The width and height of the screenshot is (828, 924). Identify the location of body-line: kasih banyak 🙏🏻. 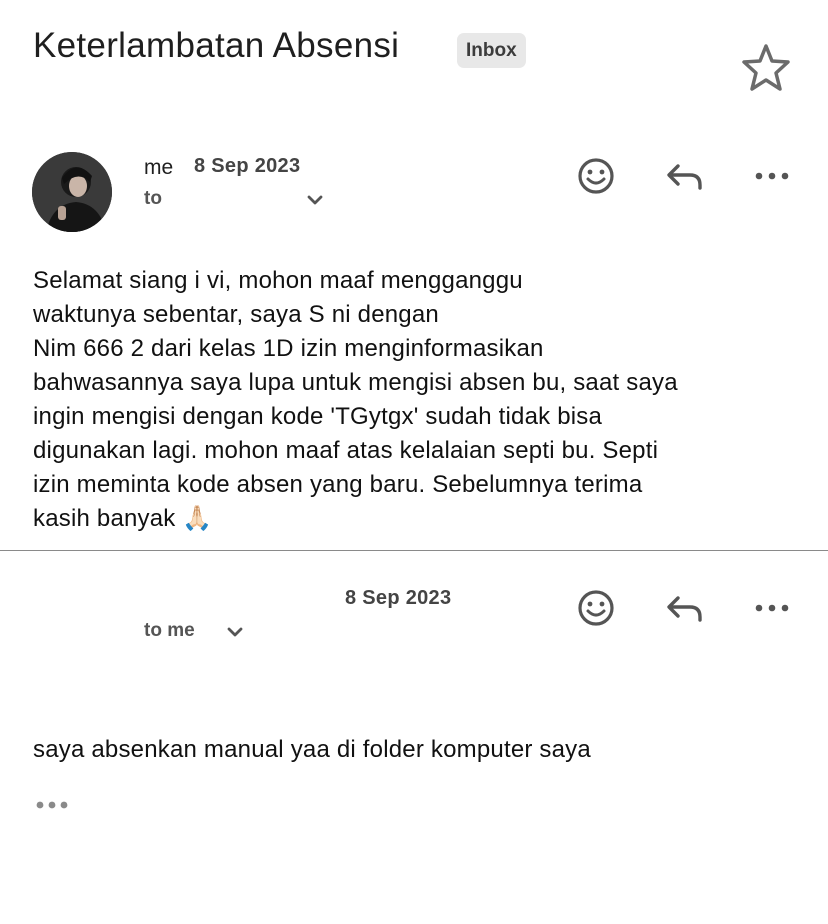
(123, 518).